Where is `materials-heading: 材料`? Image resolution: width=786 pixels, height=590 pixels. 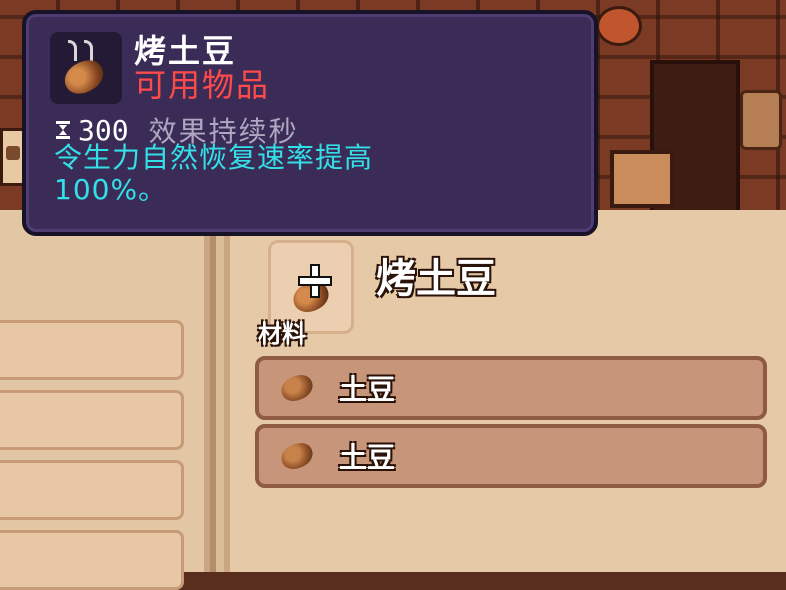 materials-heading: 材料 is located at coordinates (282, 334).